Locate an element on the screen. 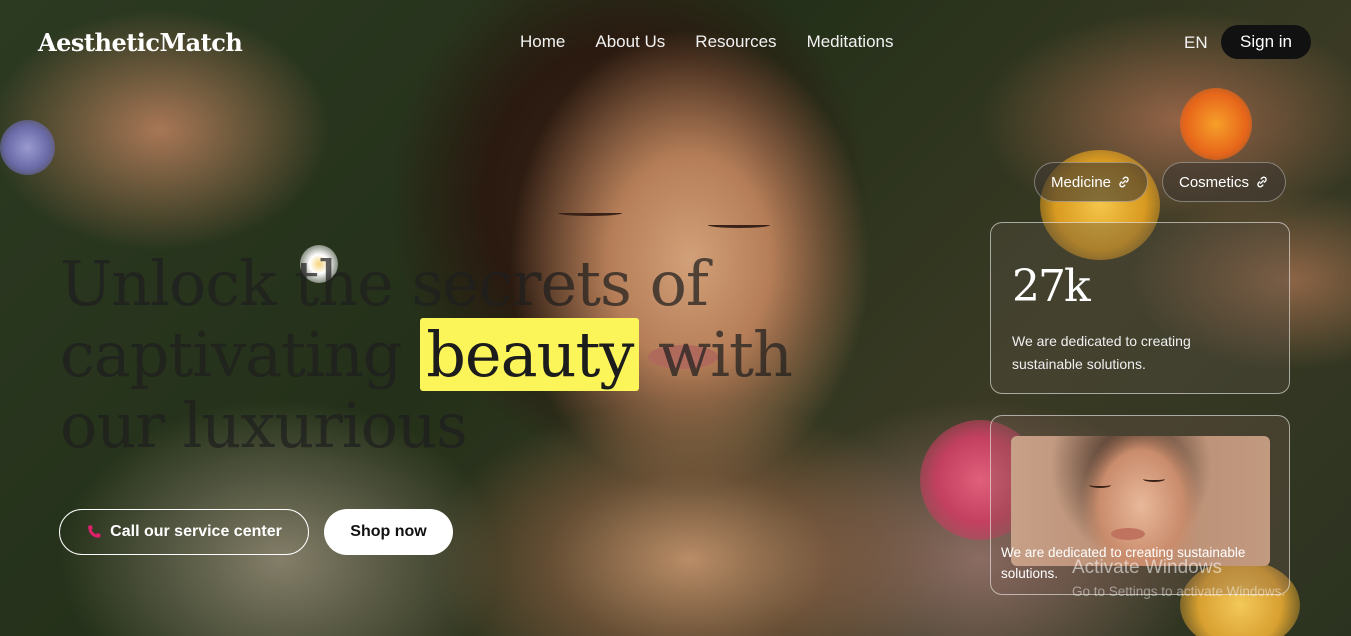 The height and width of the screenshot is (636, 1351). tag-medicine-label: Medicine is located at coordinates (1081, 182).